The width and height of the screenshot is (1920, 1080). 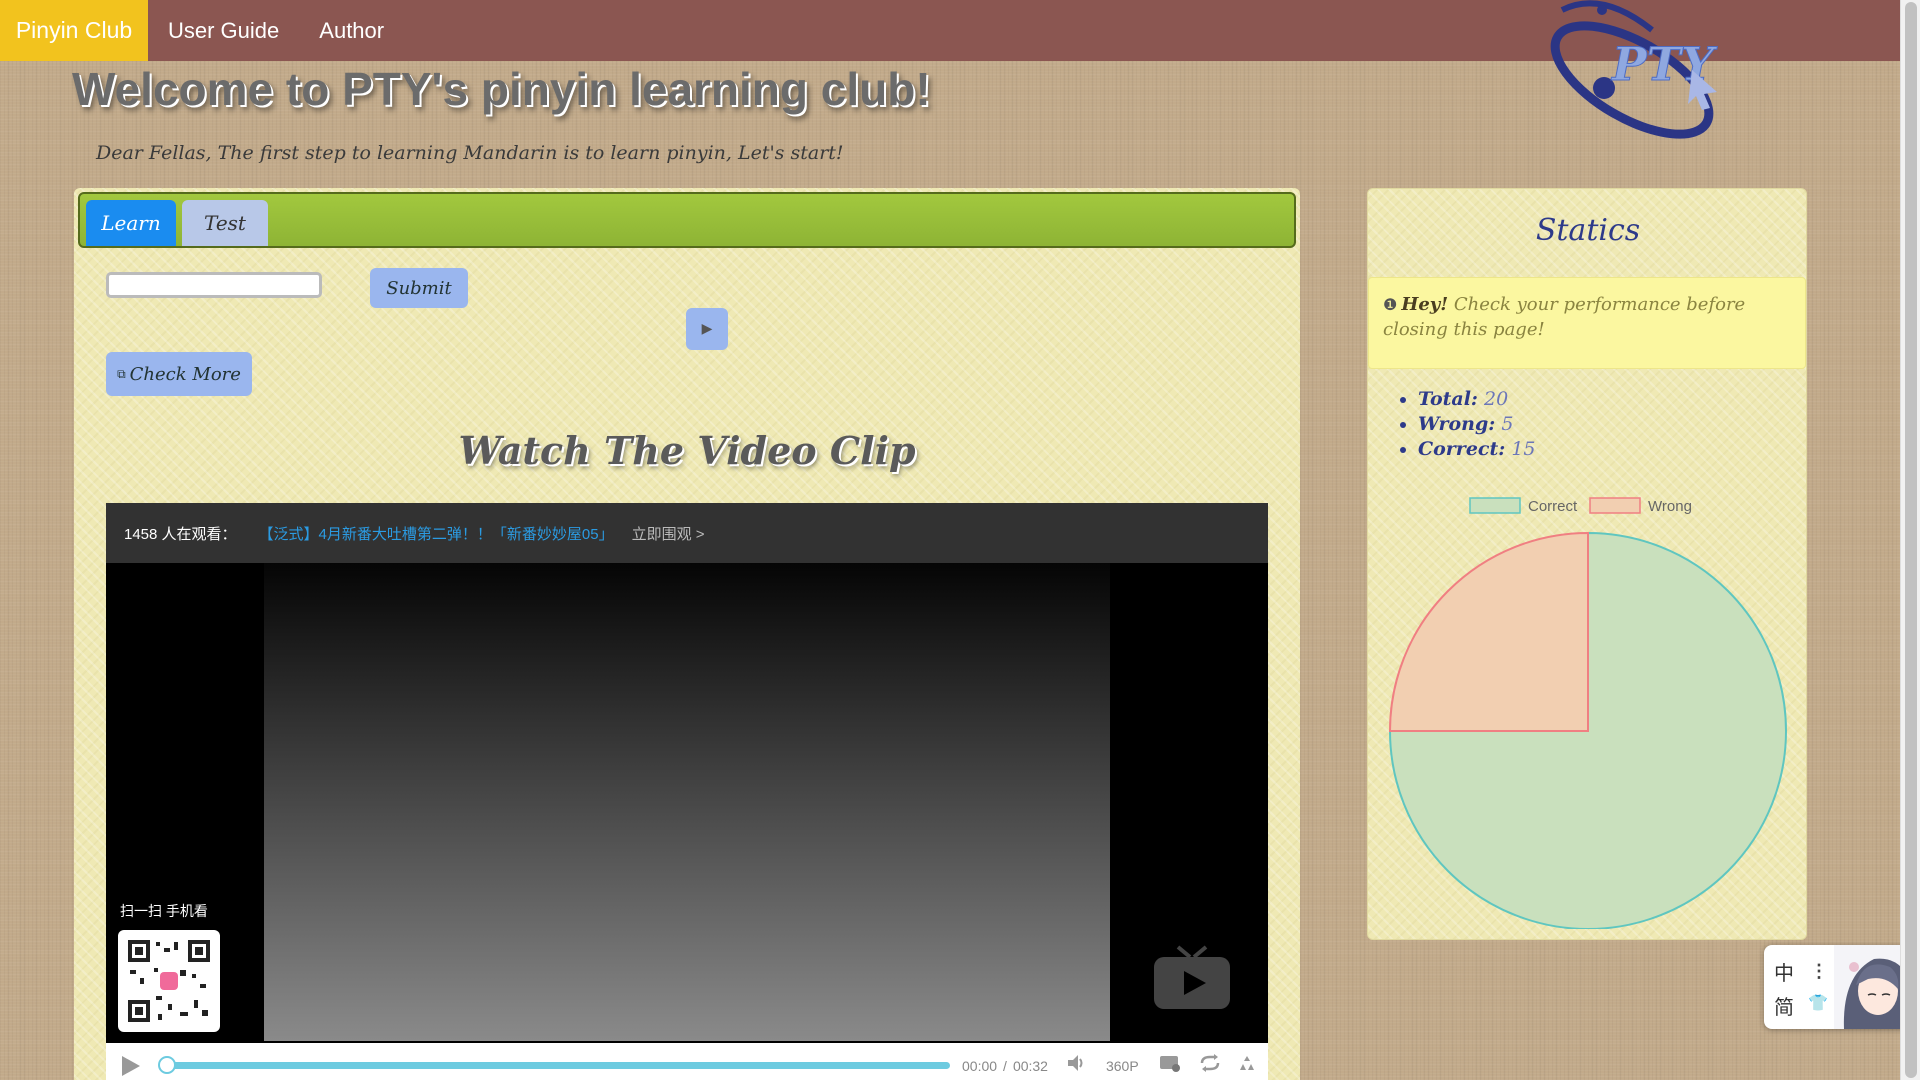 What do you see at coordinates (1210, 1065) in the screenshot?
I see `loop-icon` at bounding box center [1210, 1065].